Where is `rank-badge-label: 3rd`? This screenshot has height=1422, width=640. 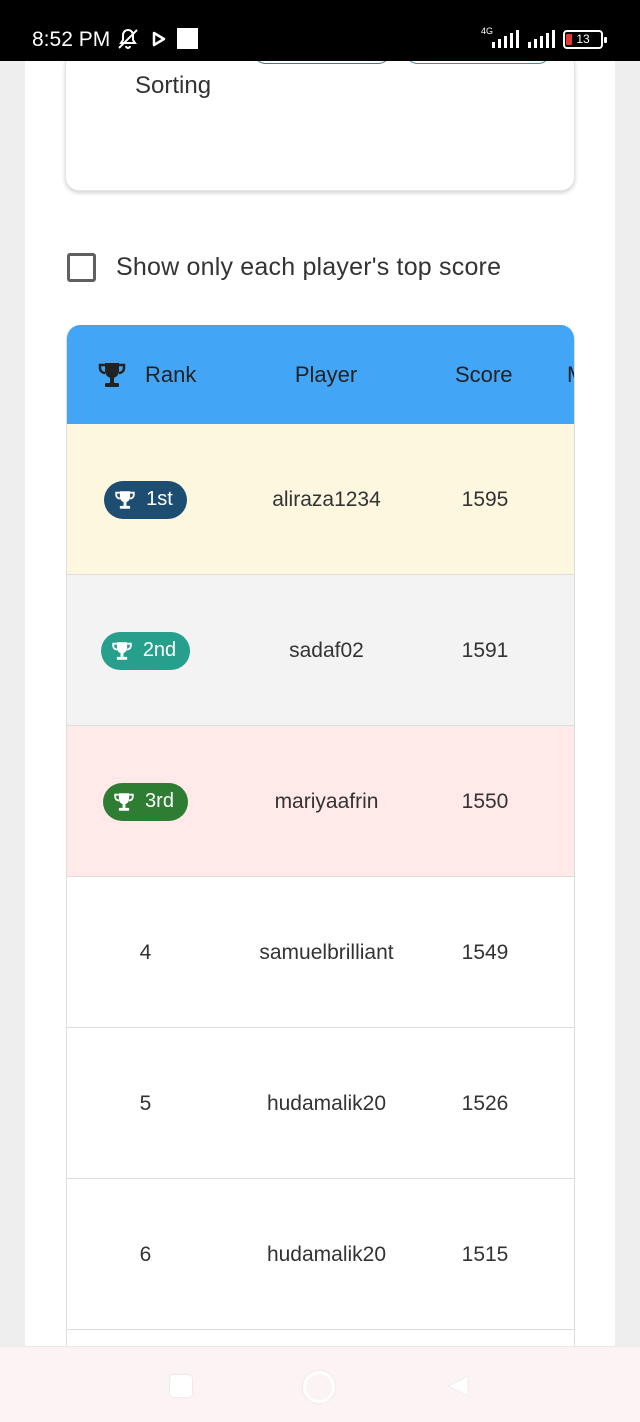
rank-badge-label: 3rd is located at coordinates (159, 801).